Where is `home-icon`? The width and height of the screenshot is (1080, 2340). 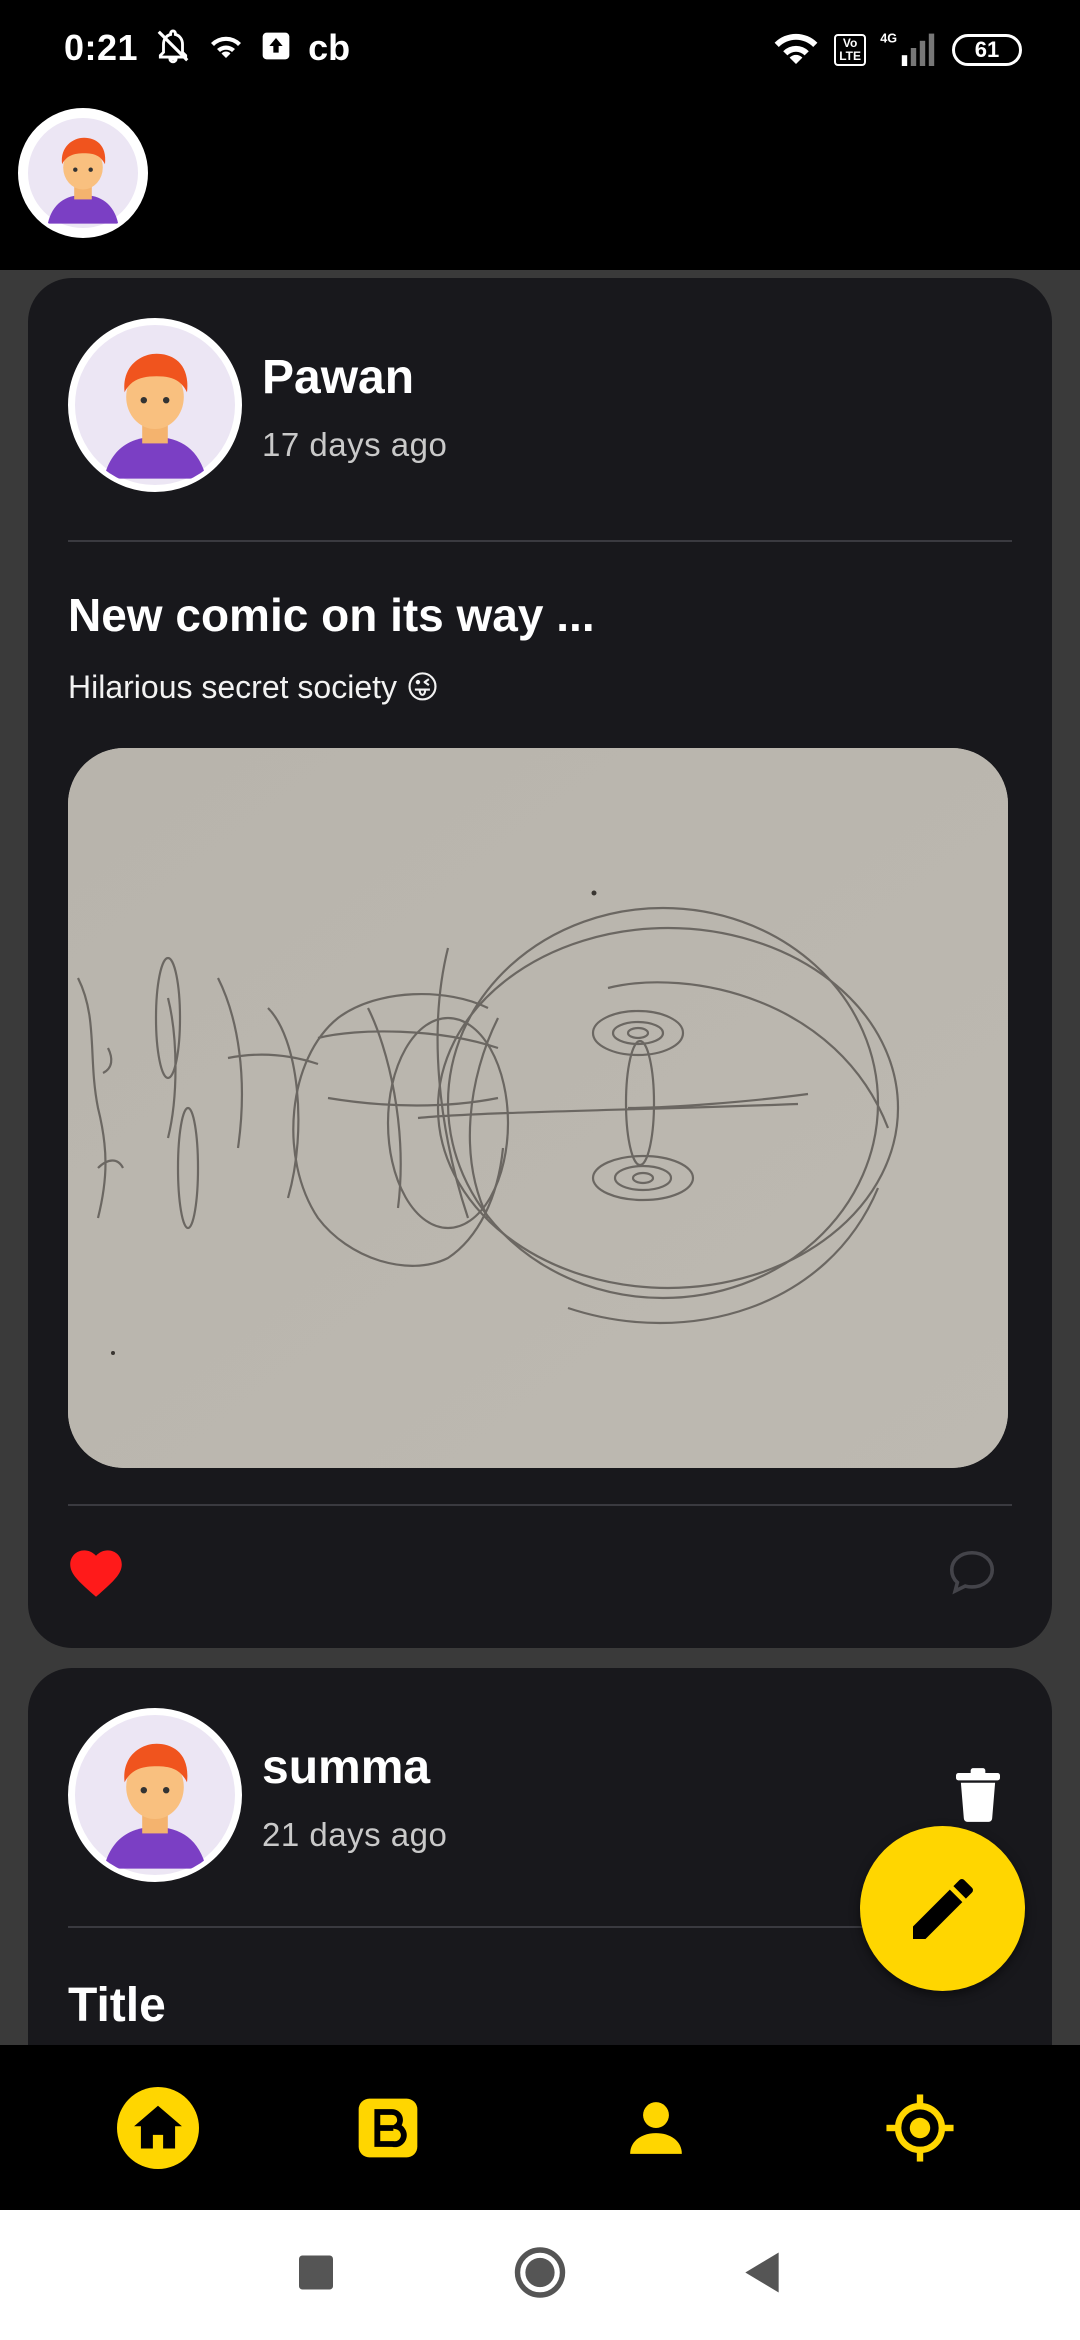
home-icon is located at coordinates (158, 2127).